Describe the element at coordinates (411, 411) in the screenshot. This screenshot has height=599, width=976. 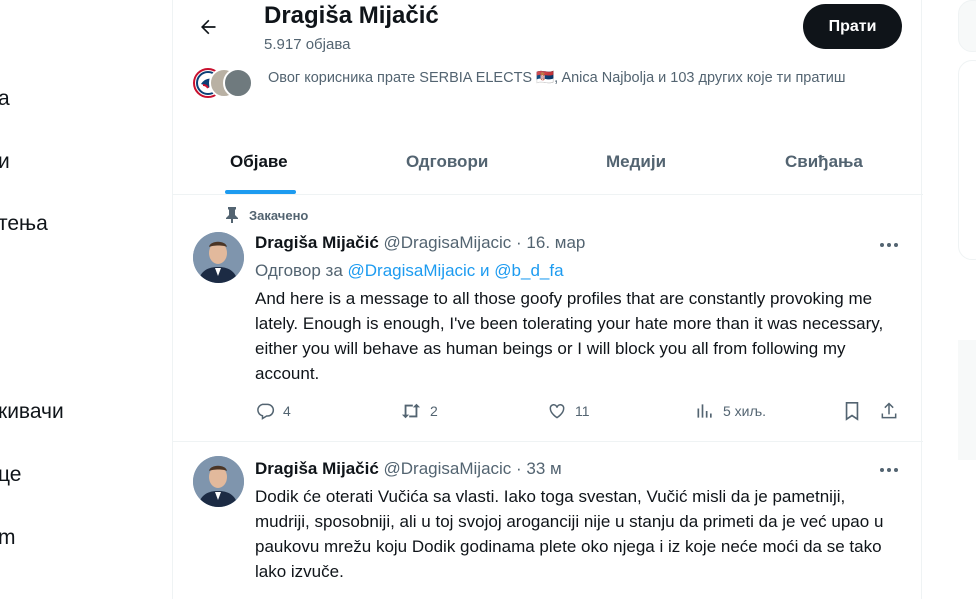
I see `repost-icon` at that location.